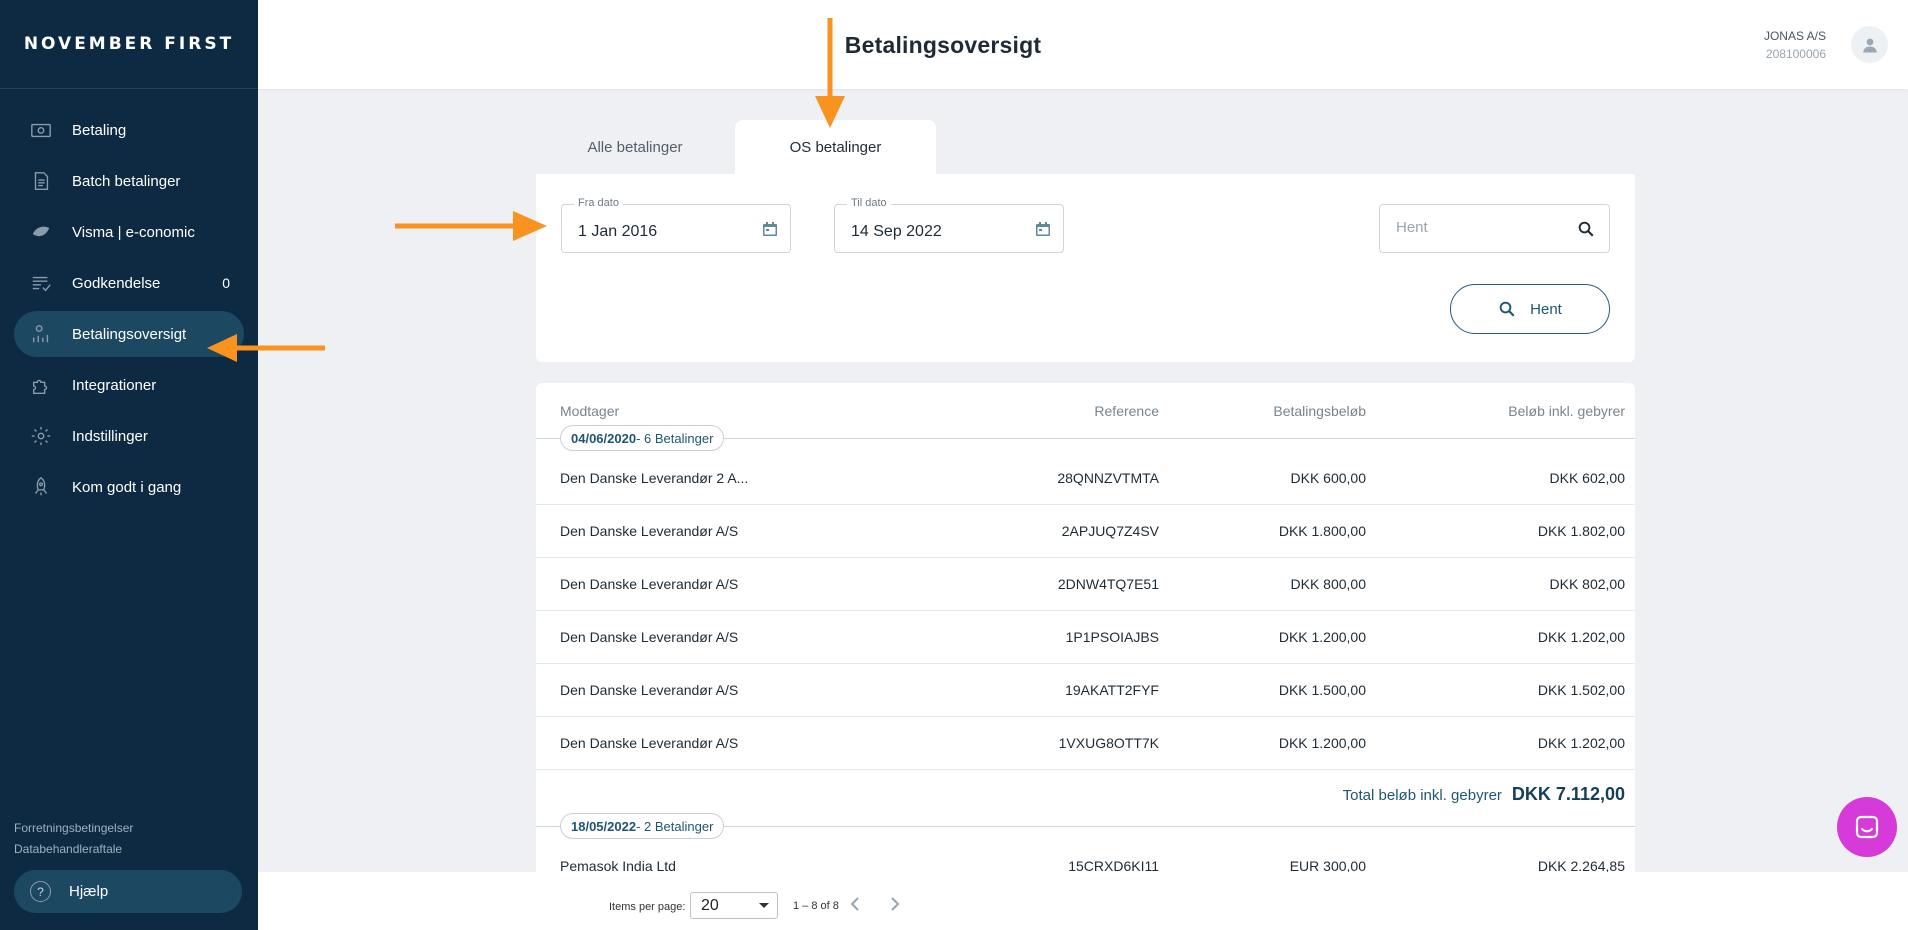 The image size is (1908, 930). Describe the element at coordinates (1794, 36) in the screenshot. I see `user-name: JONAS A/S` at that location.